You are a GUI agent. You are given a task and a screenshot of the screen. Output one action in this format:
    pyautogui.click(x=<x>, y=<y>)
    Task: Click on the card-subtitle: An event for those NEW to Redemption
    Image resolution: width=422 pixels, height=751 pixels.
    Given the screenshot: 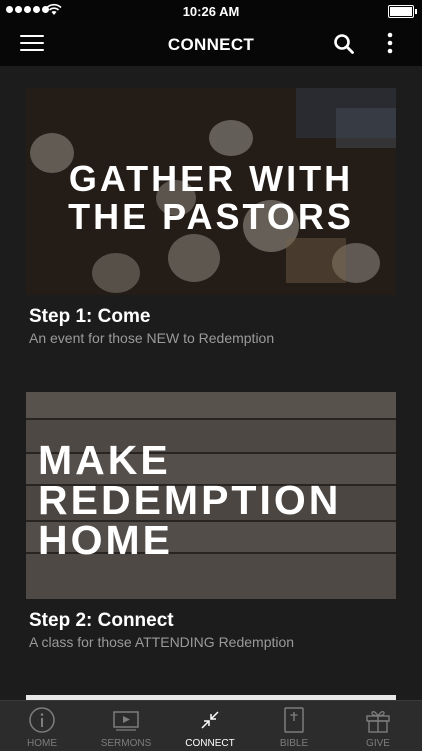 What is the action you would take?
    pyautogui.click(x=152, y=338)
    